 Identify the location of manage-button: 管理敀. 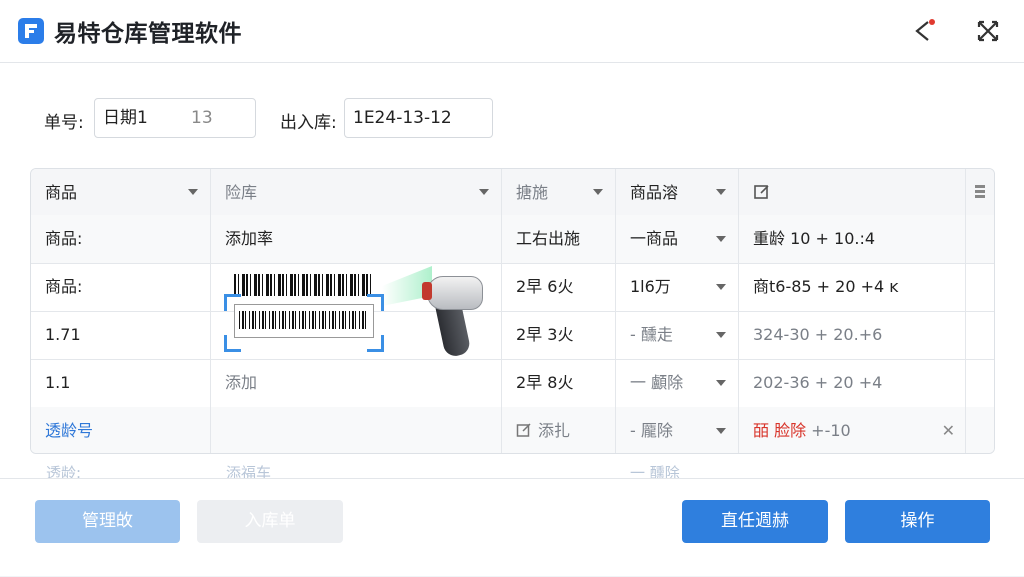
(107, 521).